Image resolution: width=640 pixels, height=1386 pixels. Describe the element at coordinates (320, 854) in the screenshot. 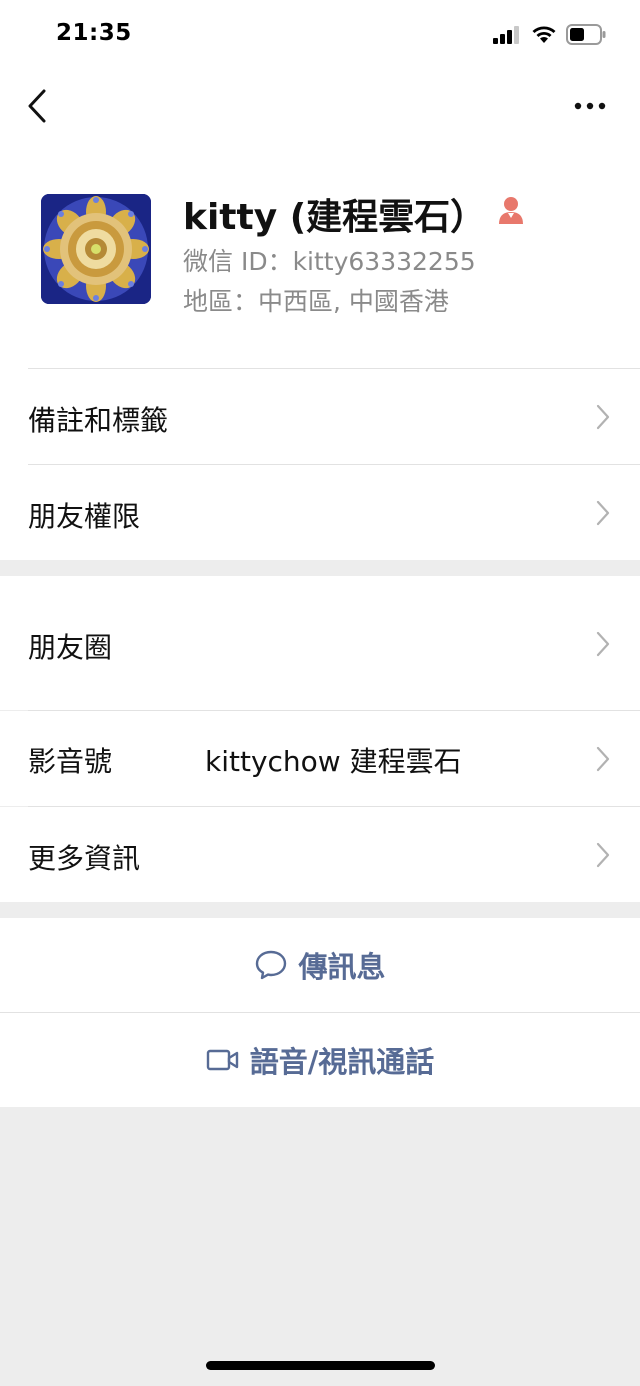

I see `more-info-row: 更多資訊` at that location.